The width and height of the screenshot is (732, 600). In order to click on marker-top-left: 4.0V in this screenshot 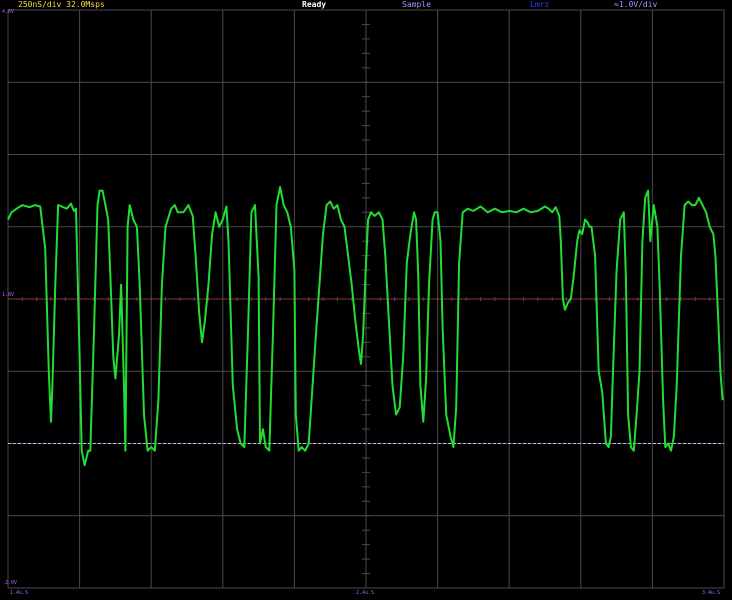, I will do `click(8, 12)`.